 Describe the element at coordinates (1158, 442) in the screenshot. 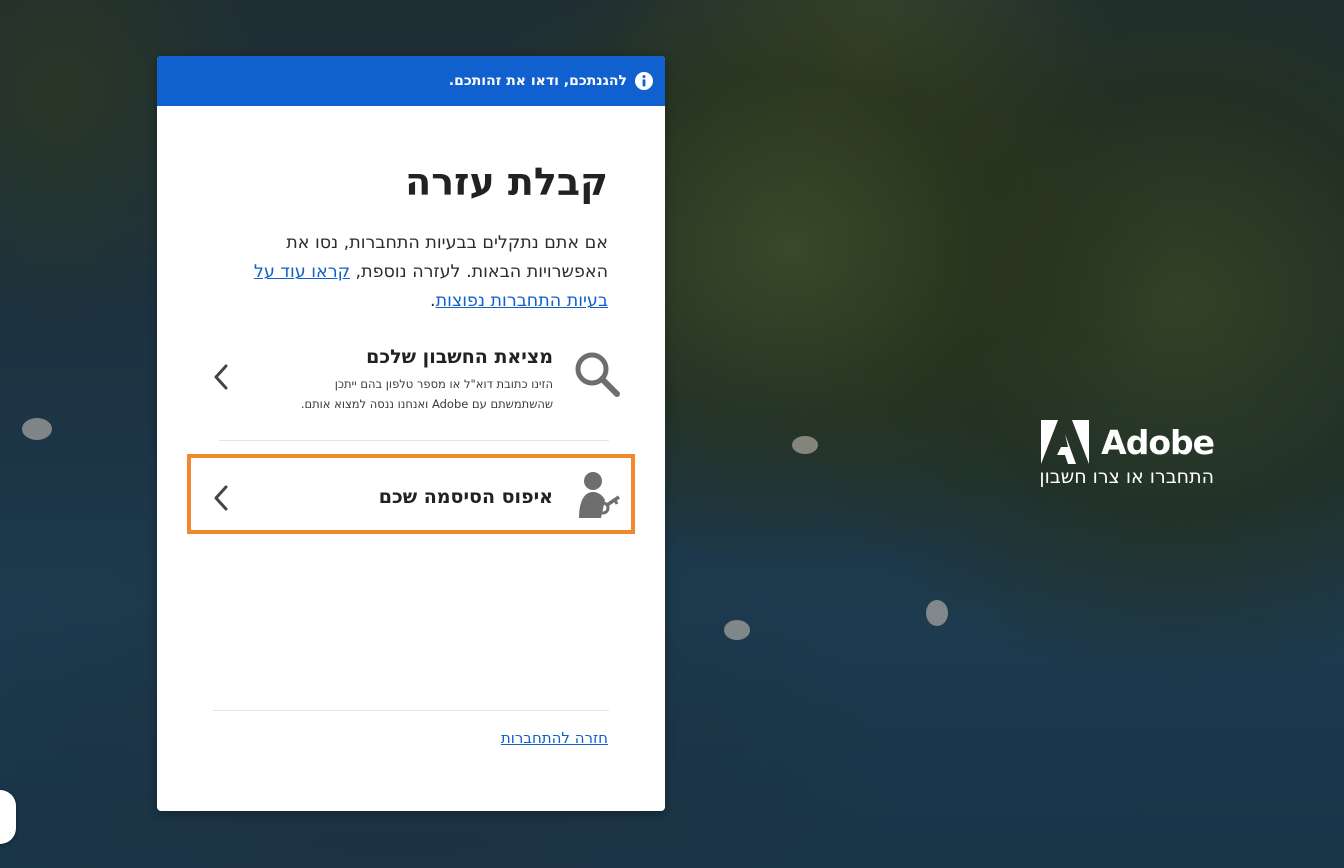

I see `brand-name: Adobe` at that location.